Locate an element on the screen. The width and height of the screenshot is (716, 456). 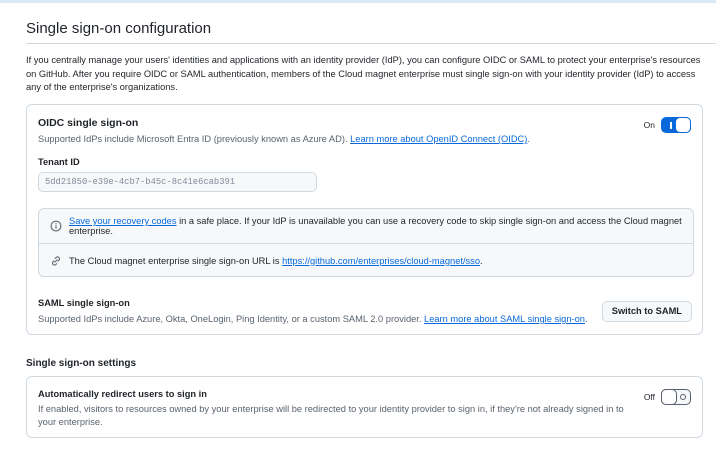
sso-settings-title: Single sign-on settings is located at coordinates (81, 363).